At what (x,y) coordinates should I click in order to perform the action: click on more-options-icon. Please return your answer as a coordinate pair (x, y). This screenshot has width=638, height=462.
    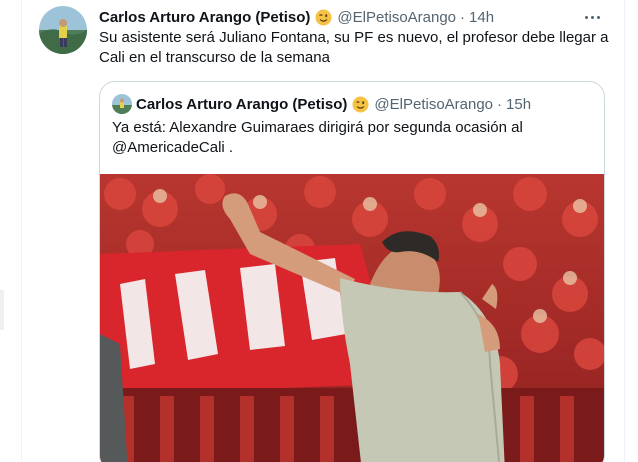
    Looking at the image, I should click on (592, 17).